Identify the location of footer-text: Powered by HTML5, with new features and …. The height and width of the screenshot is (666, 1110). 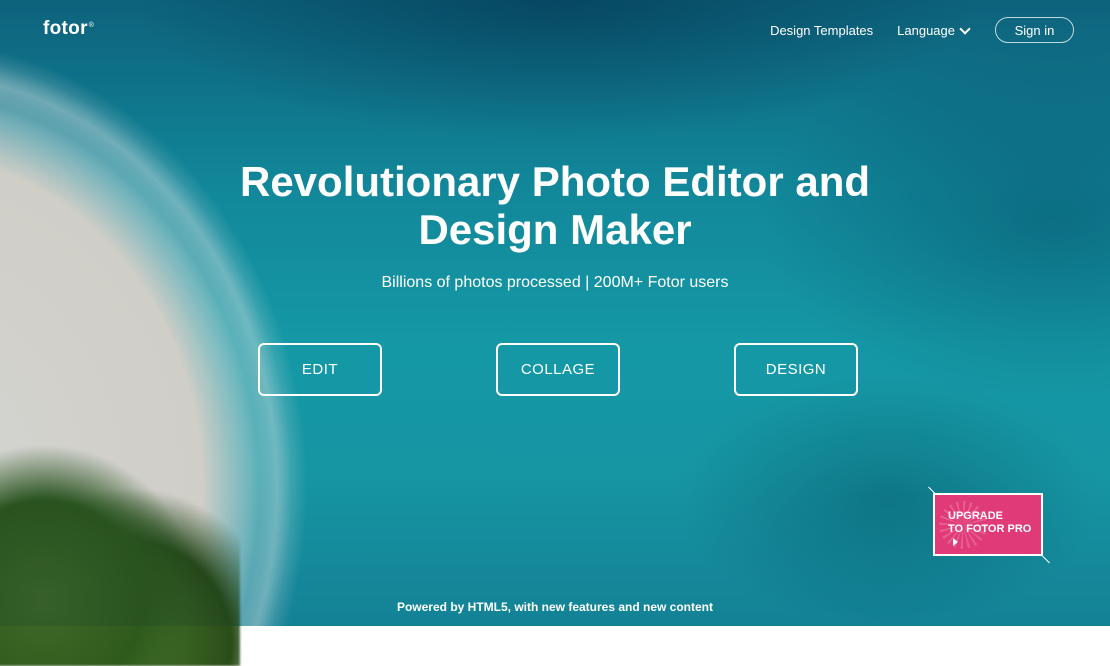
(555, 607).